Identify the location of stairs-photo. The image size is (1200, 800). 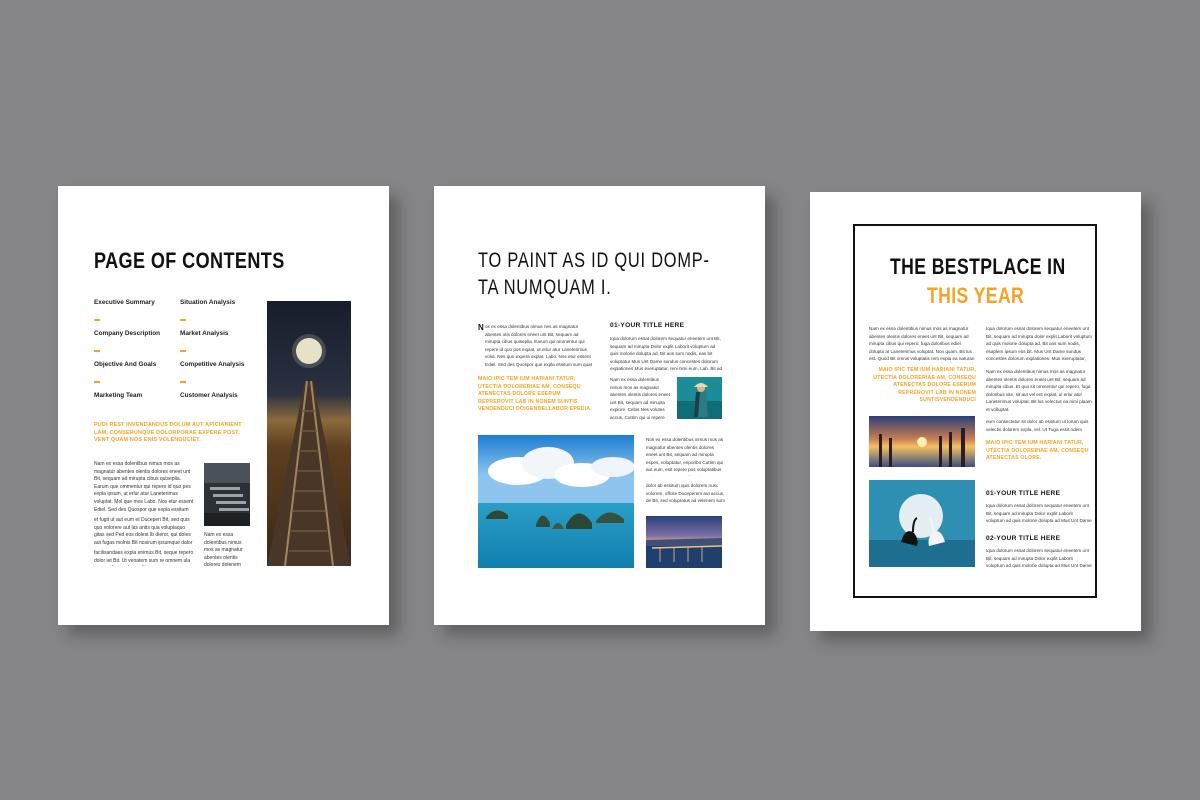
(227, 494).